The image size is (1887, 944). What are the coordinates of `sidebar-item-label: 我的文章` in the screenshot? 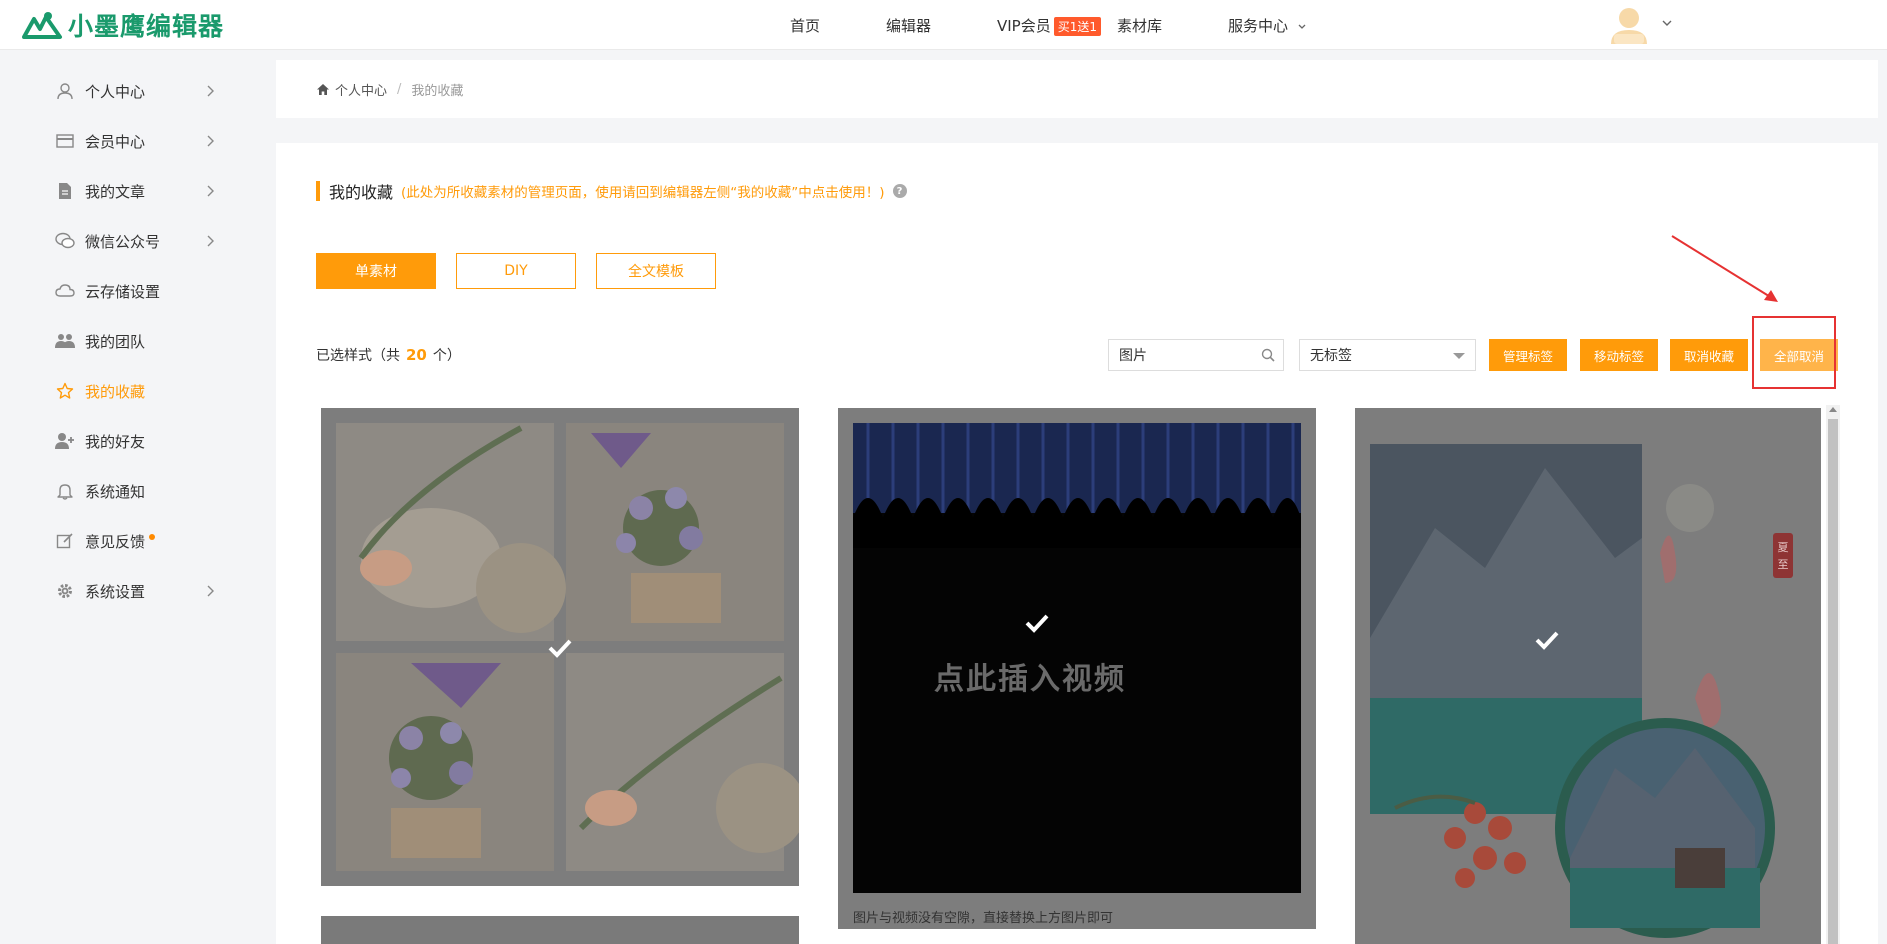 It's located at (115, 191).